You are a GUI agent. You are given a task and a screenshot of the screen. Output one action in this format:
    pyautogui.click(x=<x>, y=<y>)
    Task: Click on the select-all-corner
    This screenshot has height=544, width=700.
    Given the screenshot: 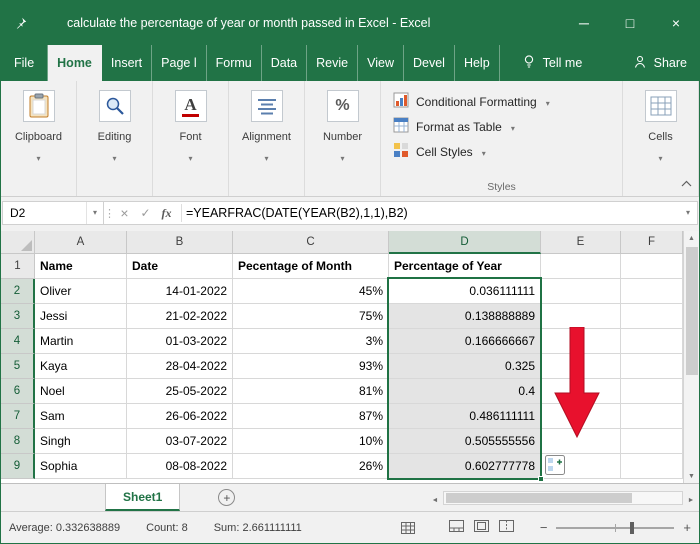 What is the action you would take?
    pyautogui.click(x=18, y=242)
    